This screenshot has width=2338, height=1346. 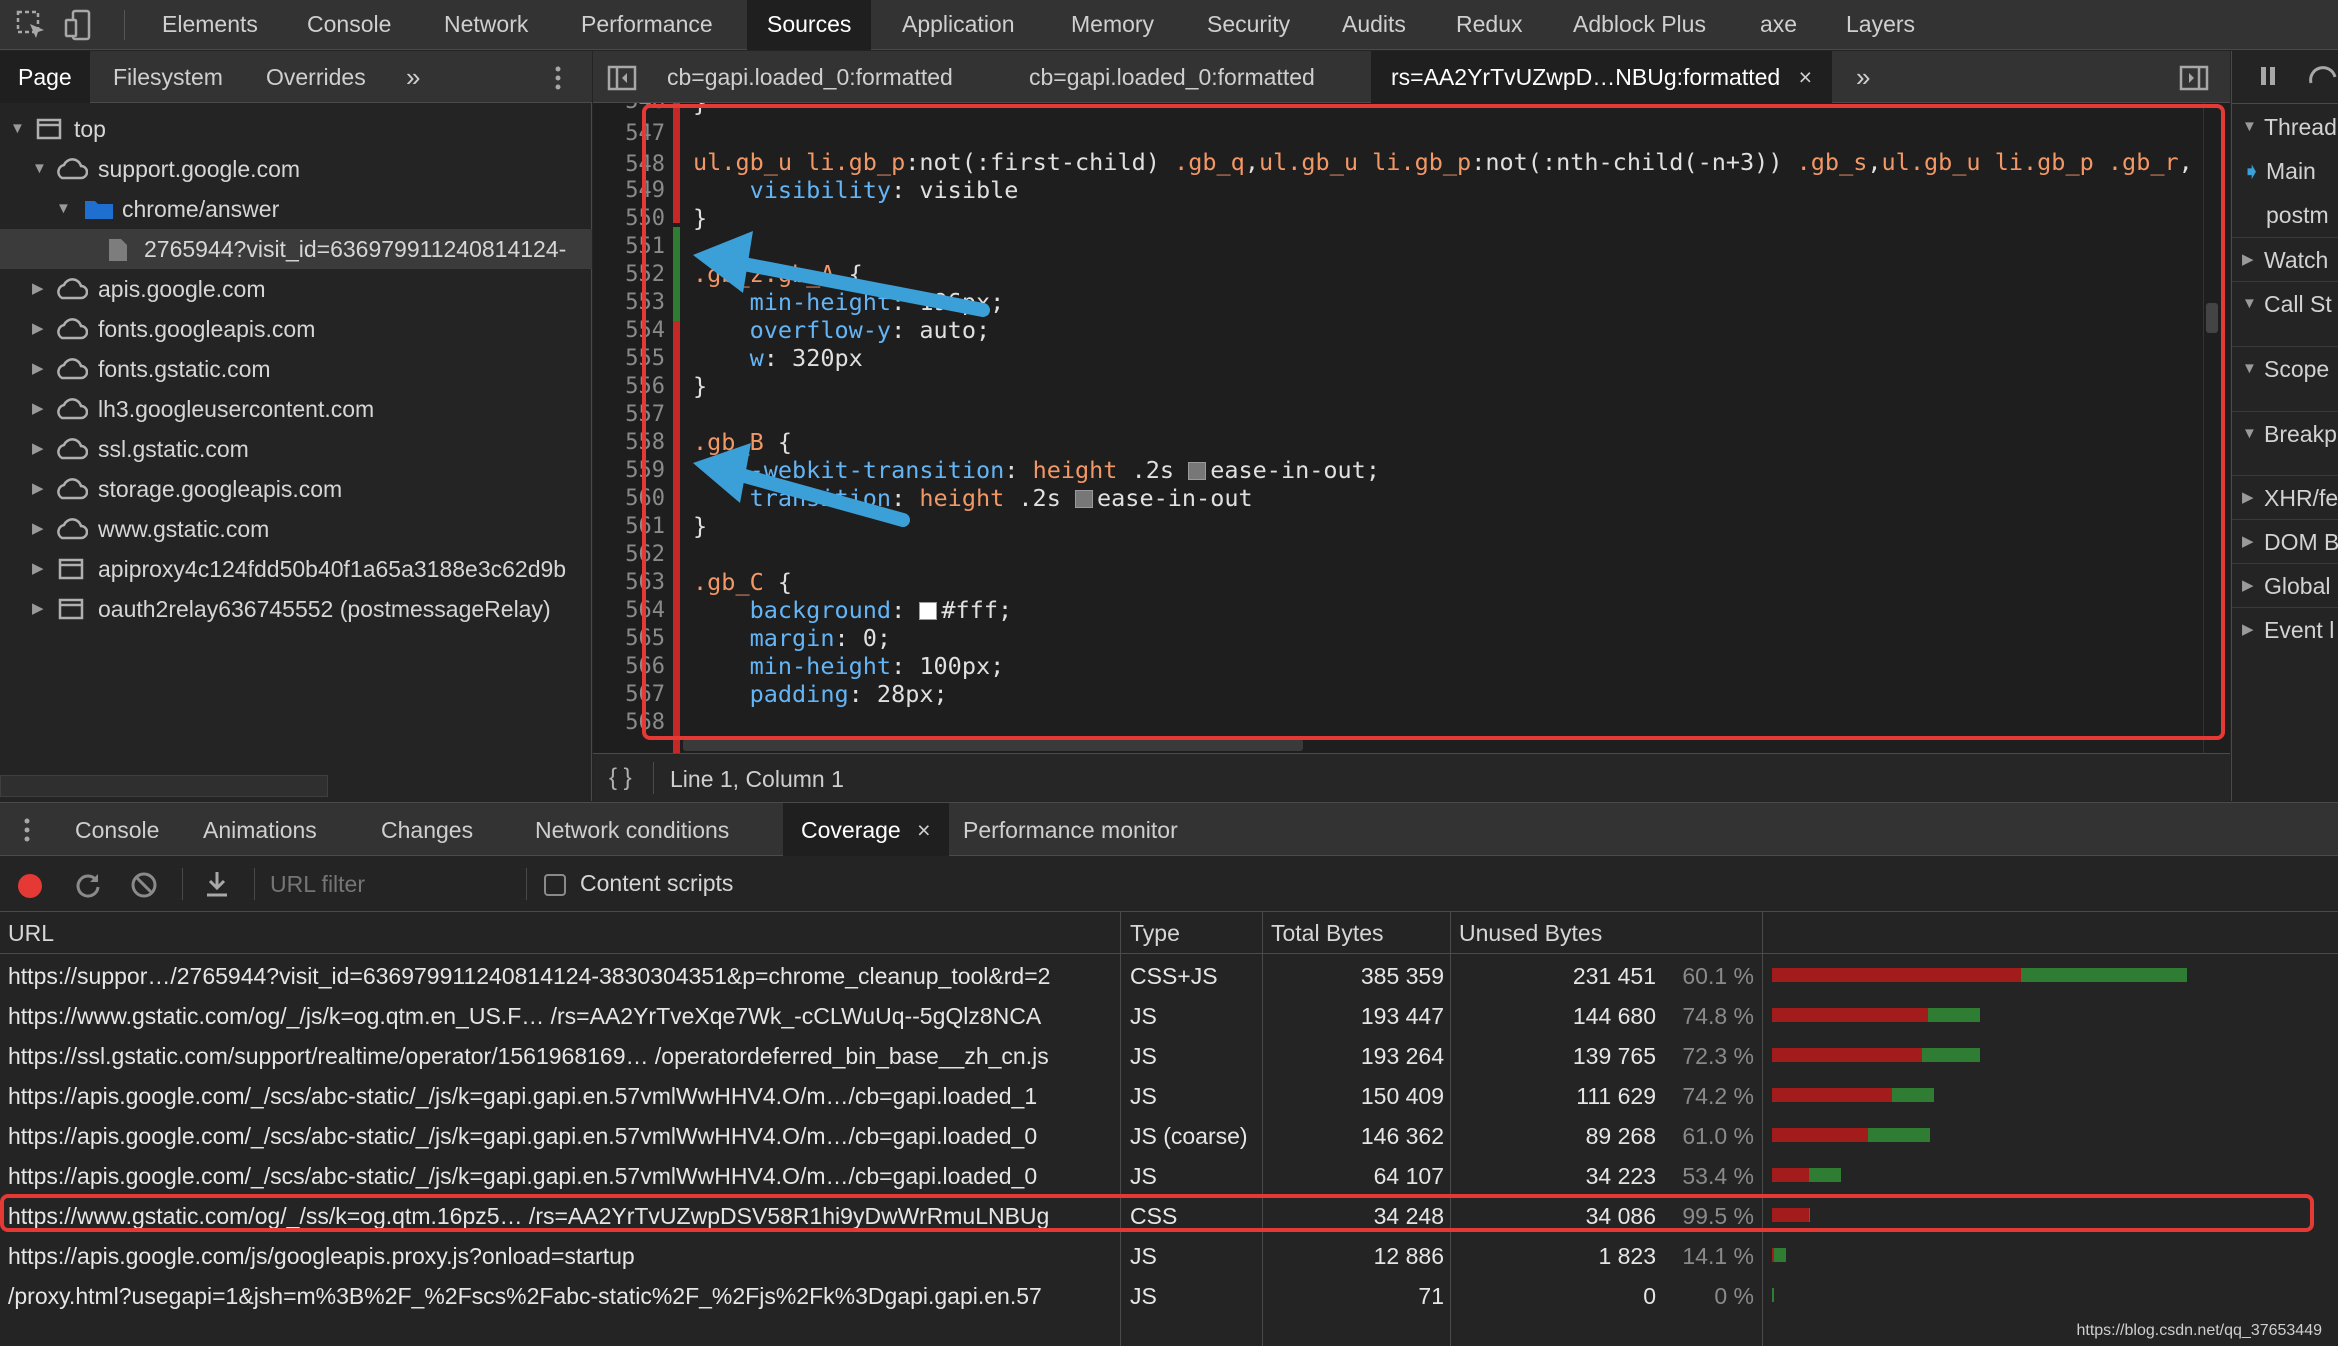 What do you see at coordinates (296, 209) in the screenshot?
I see `tree-item-folder: ▼ chrome/answer` at bounding box center [296, 209].